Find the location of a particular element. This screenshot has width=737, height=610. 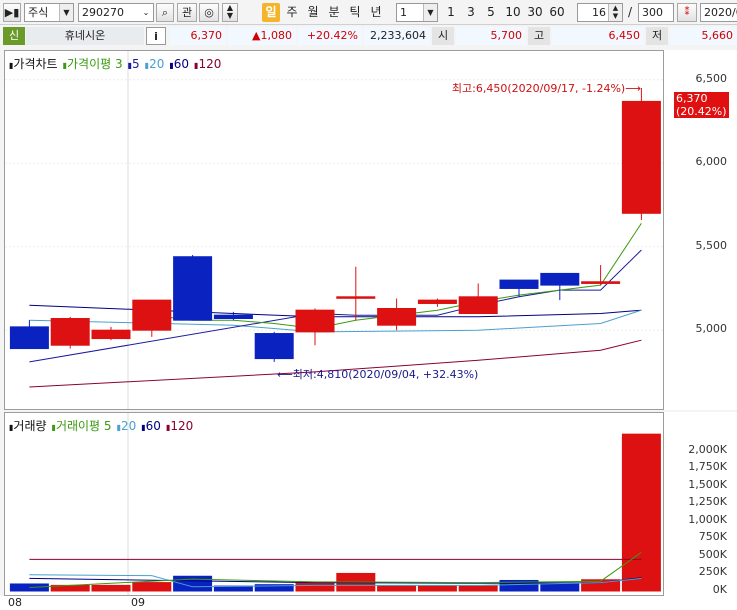

volume-legend: ▮거래량 ▮거래이평 5 ▮20 ▮60 ▮120 is located at coordinates (103, 425).